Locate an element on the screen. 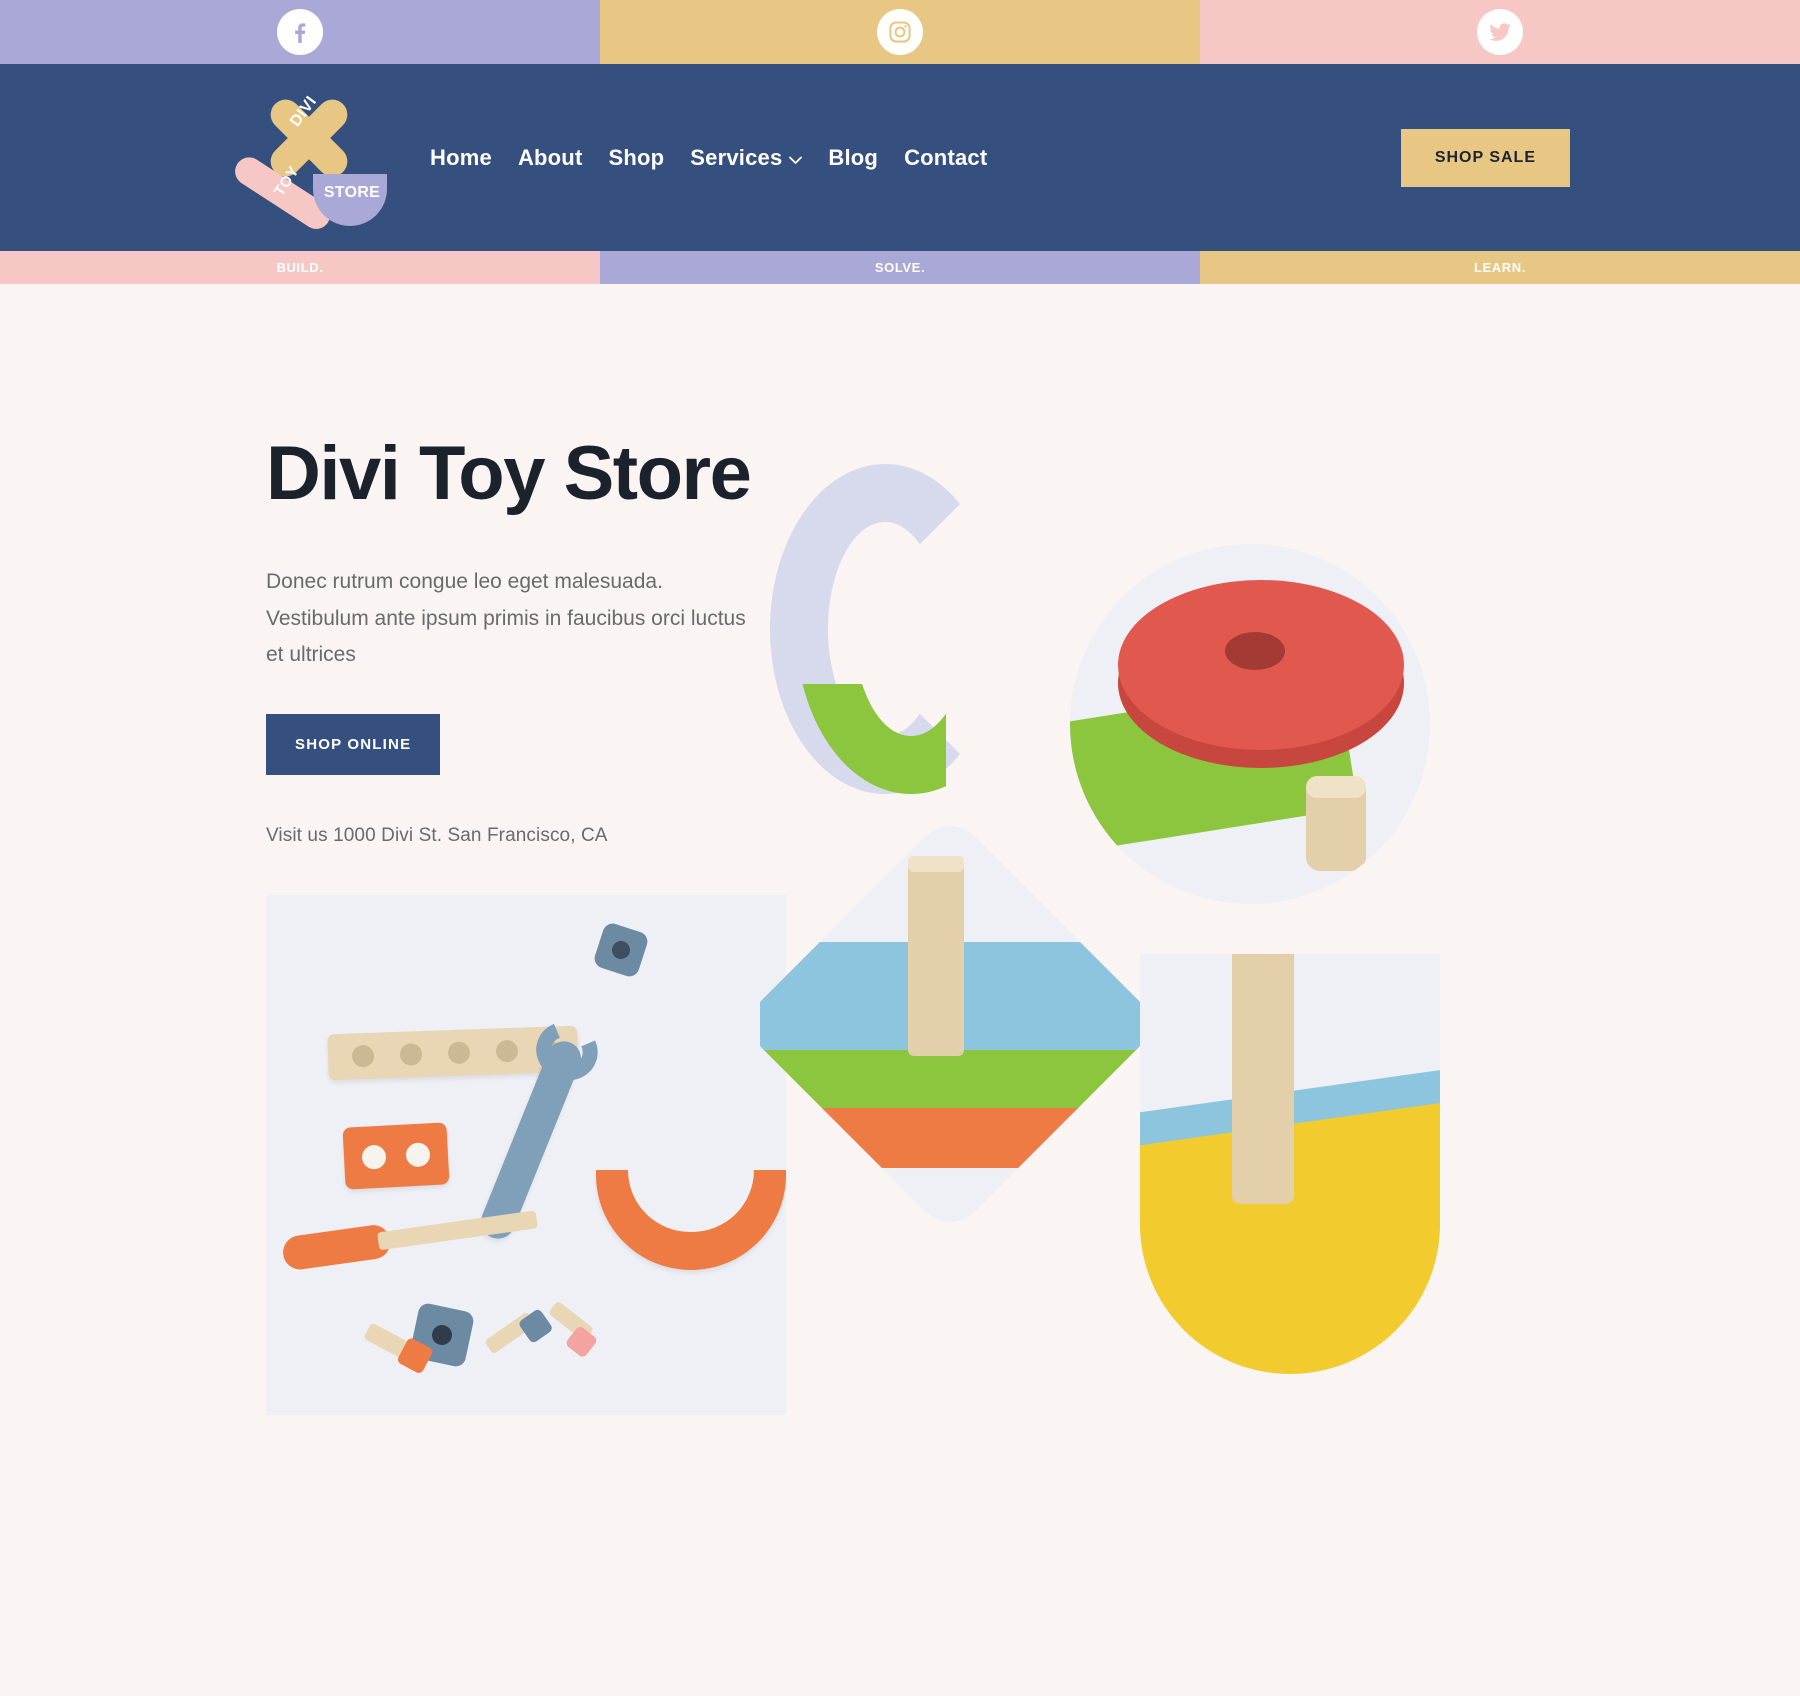  nav-item-blog: Blog is located at coordinates (853, 158).